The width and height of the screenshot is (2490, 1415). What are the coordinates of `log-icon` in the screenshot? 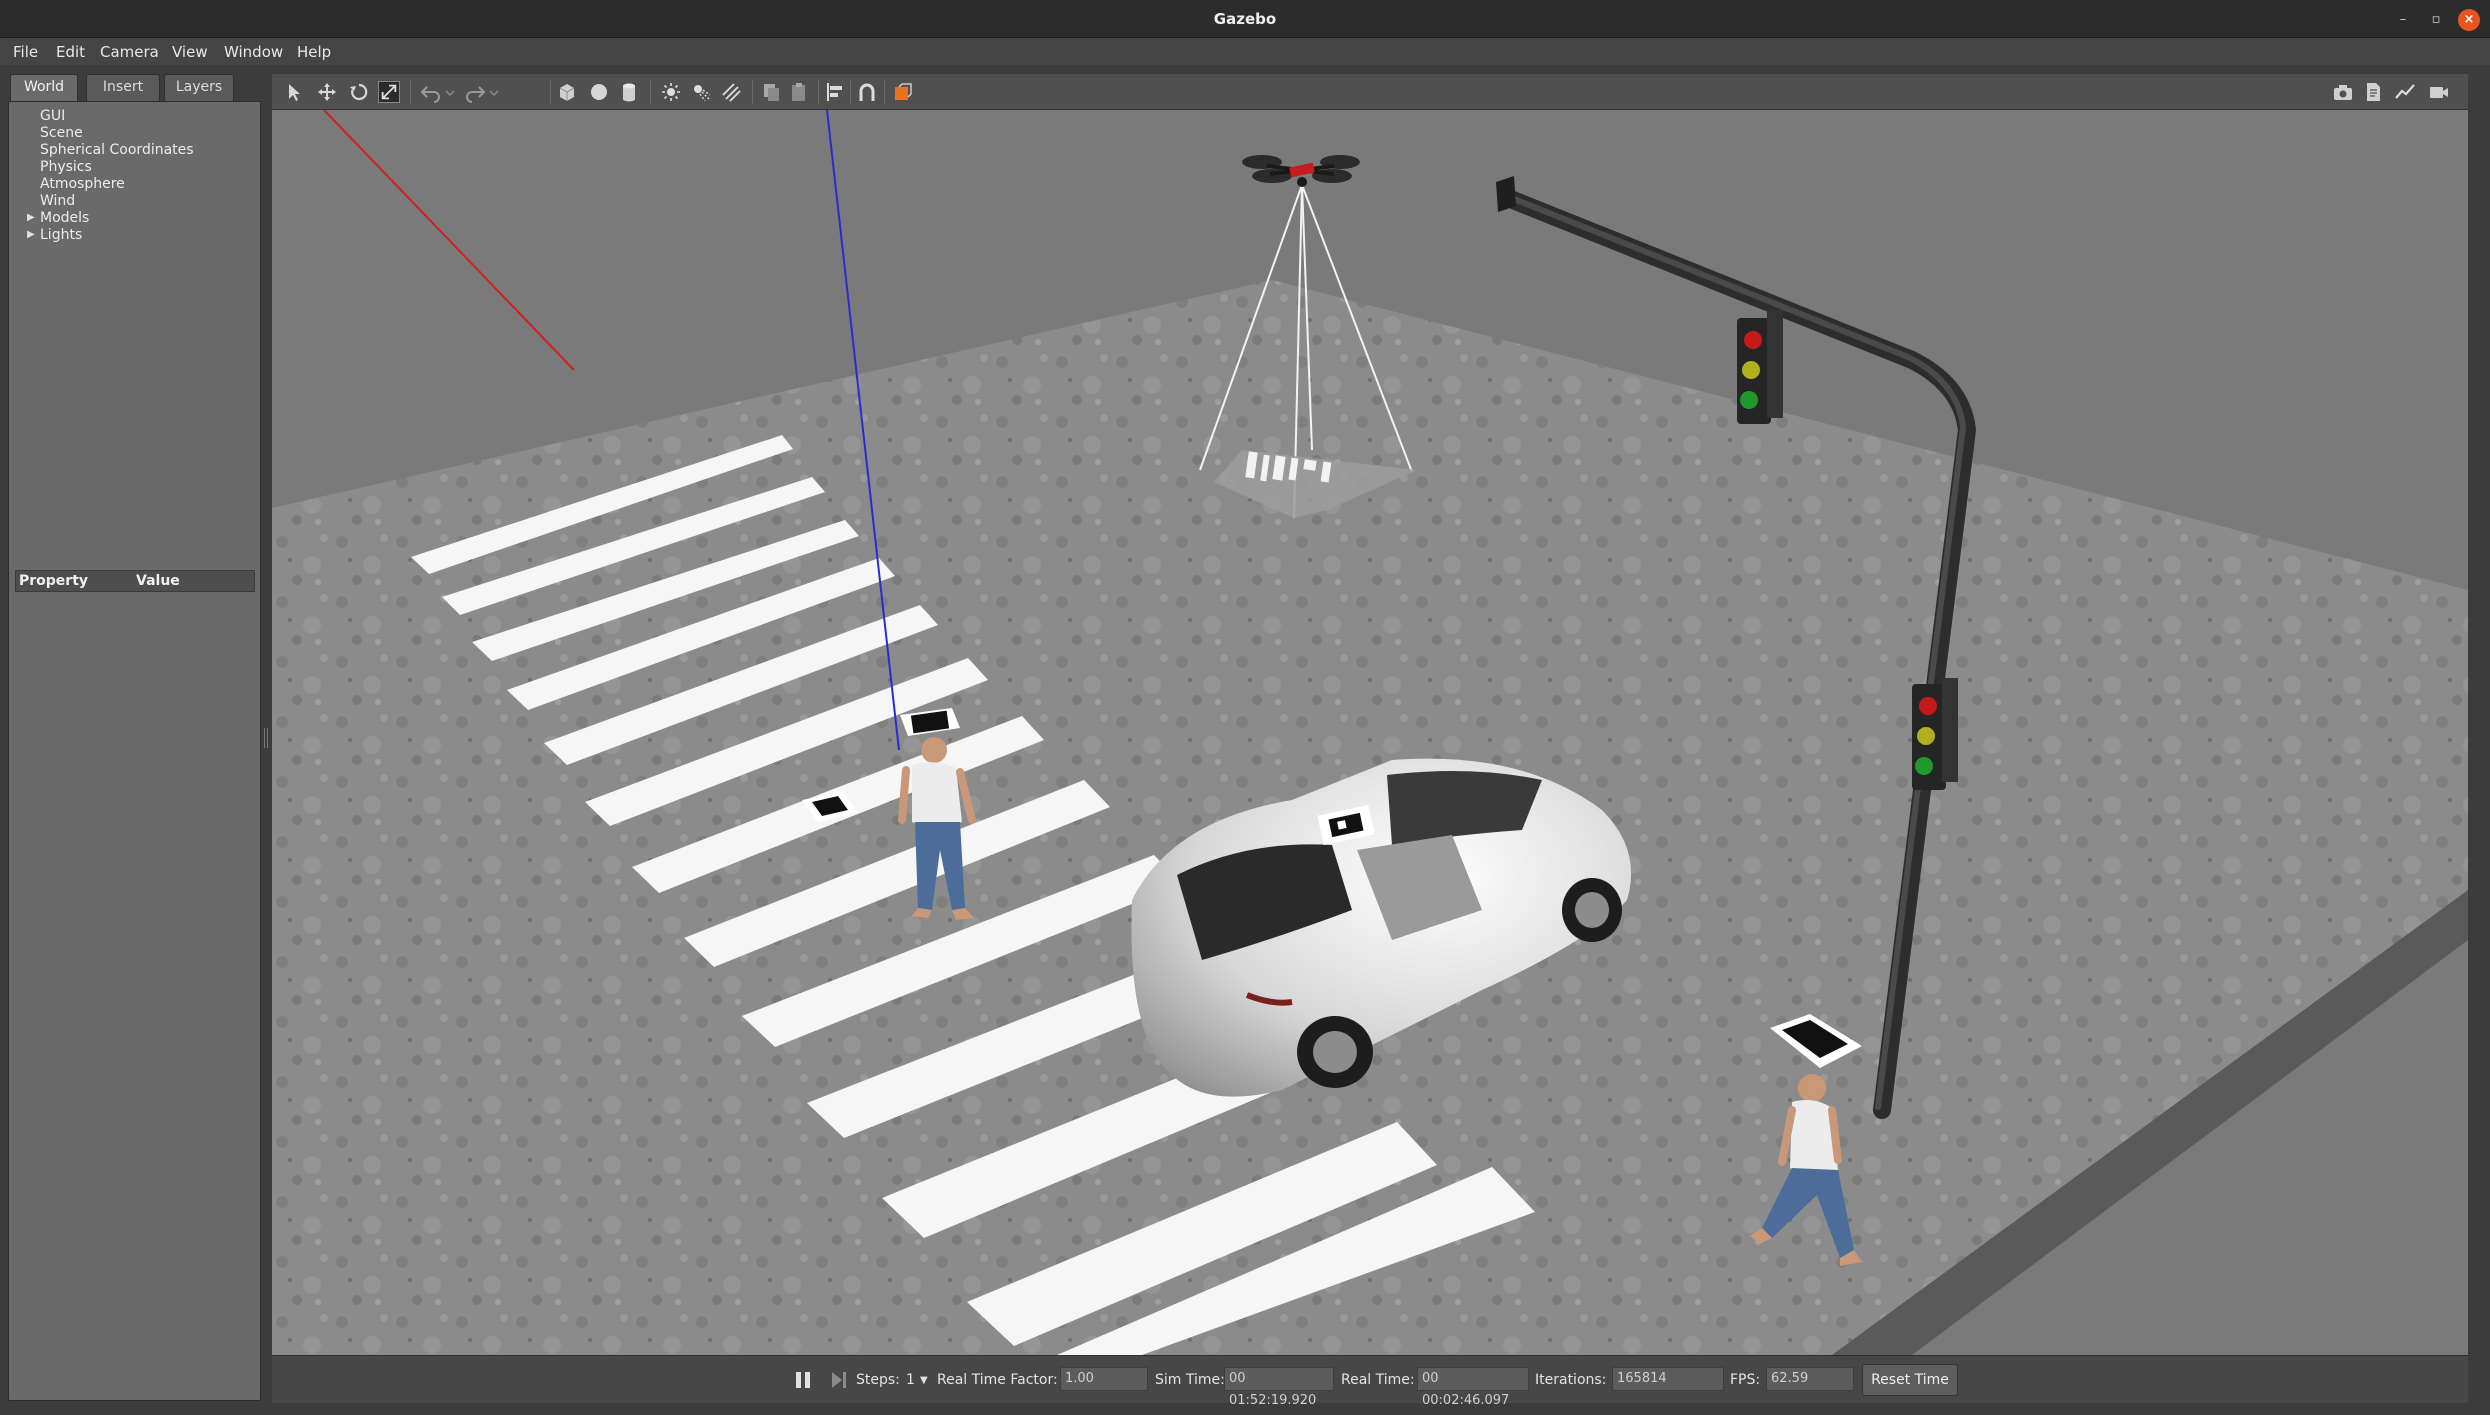 It's located at (2373, 92).